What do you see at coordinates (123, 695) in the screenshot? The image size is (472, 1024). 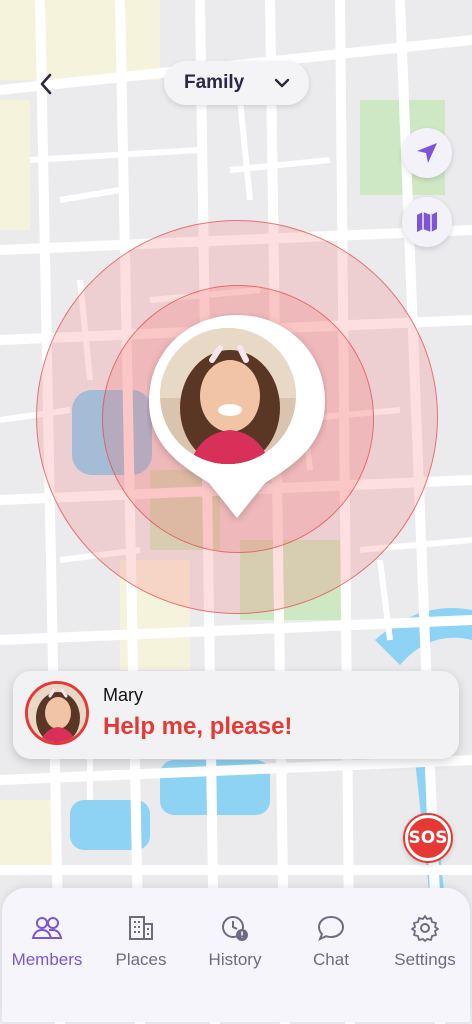 I see `alert-sender-name: Mary` at bounding box center [123, 695].